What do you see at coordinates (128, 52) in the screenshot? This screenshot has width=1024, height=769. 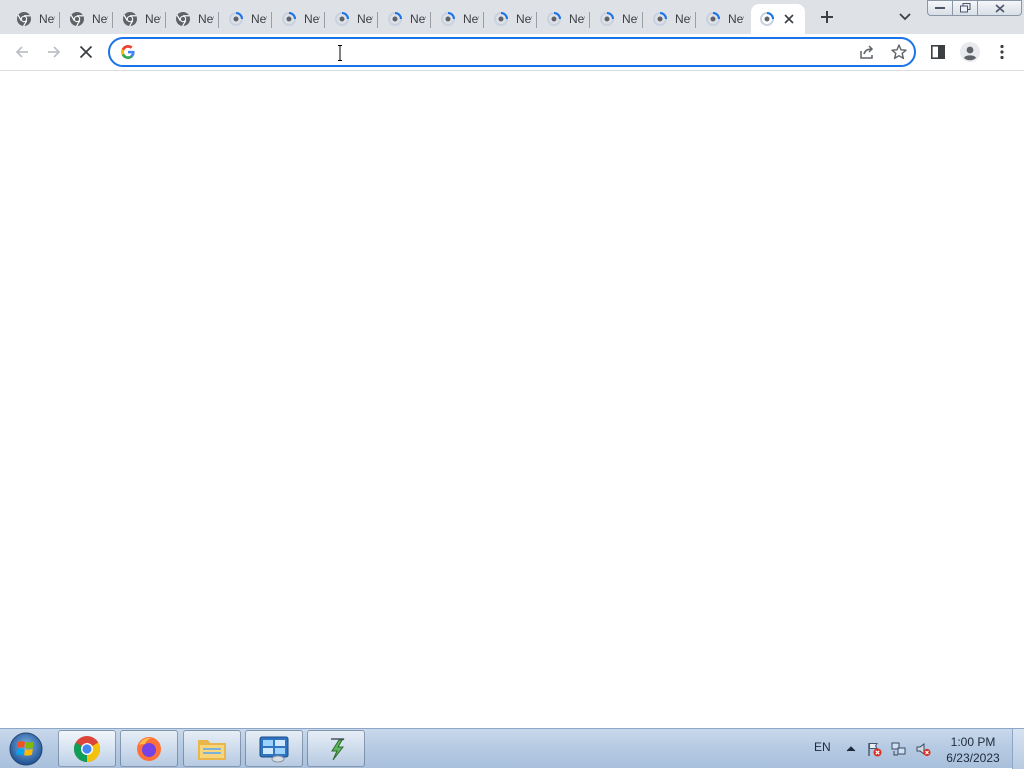 I see `google-icon` at bounding box center [128, 52].